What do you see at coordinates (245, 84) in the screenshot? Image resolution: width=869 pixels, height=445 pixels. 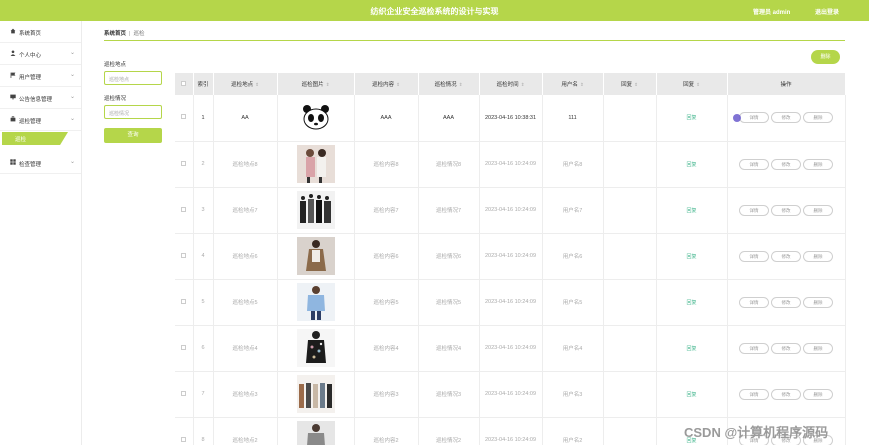 I see `col-header-location: 巡检地点 ⇕` at bounding box center [245, 84].